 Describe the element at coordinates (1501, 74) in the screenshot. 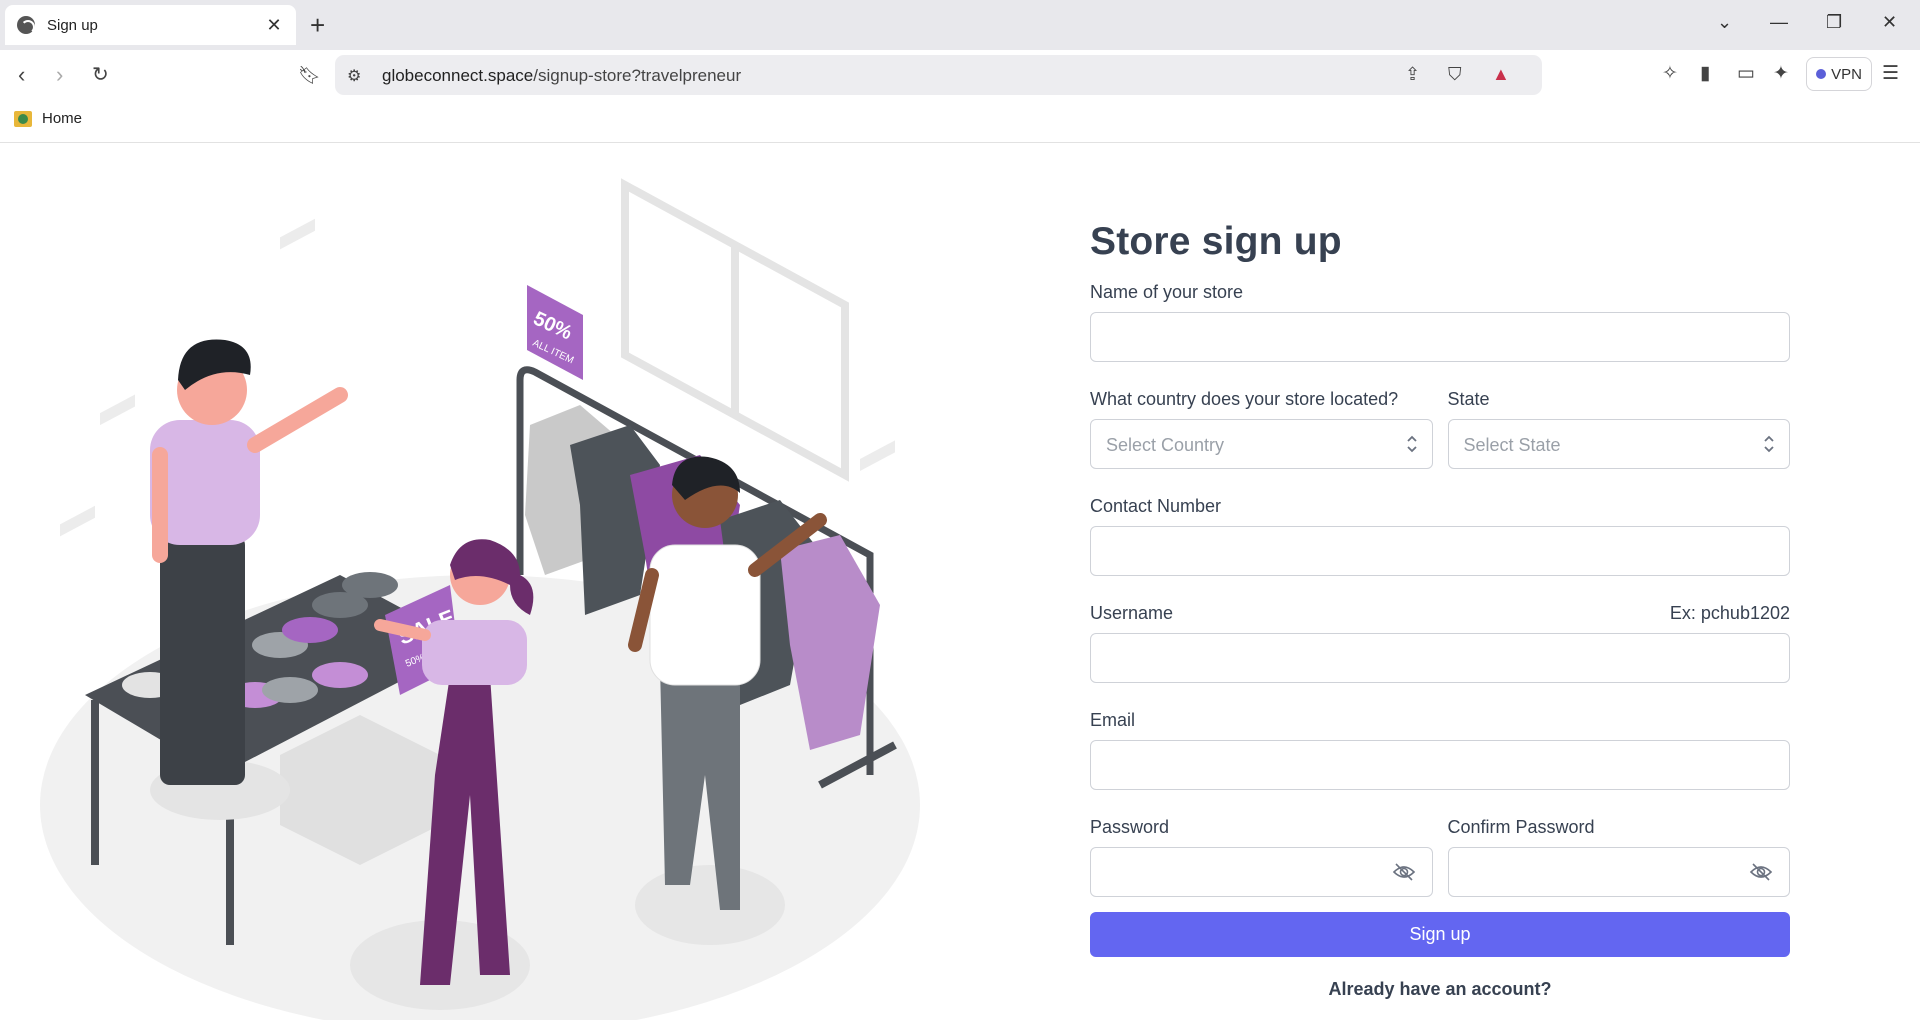

I see `brave-rewards-icon: ▲` at that location.